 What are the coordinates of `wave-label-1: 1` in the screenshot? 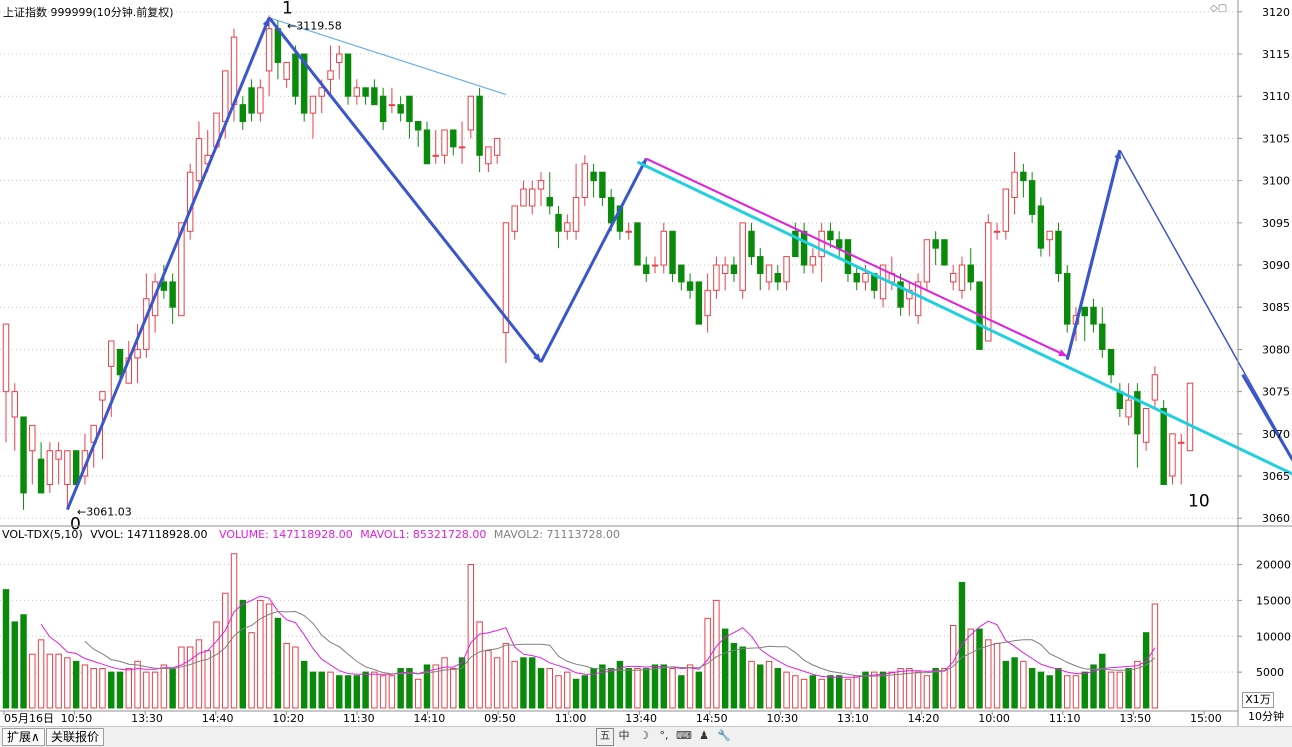 It's located at (287, 9).